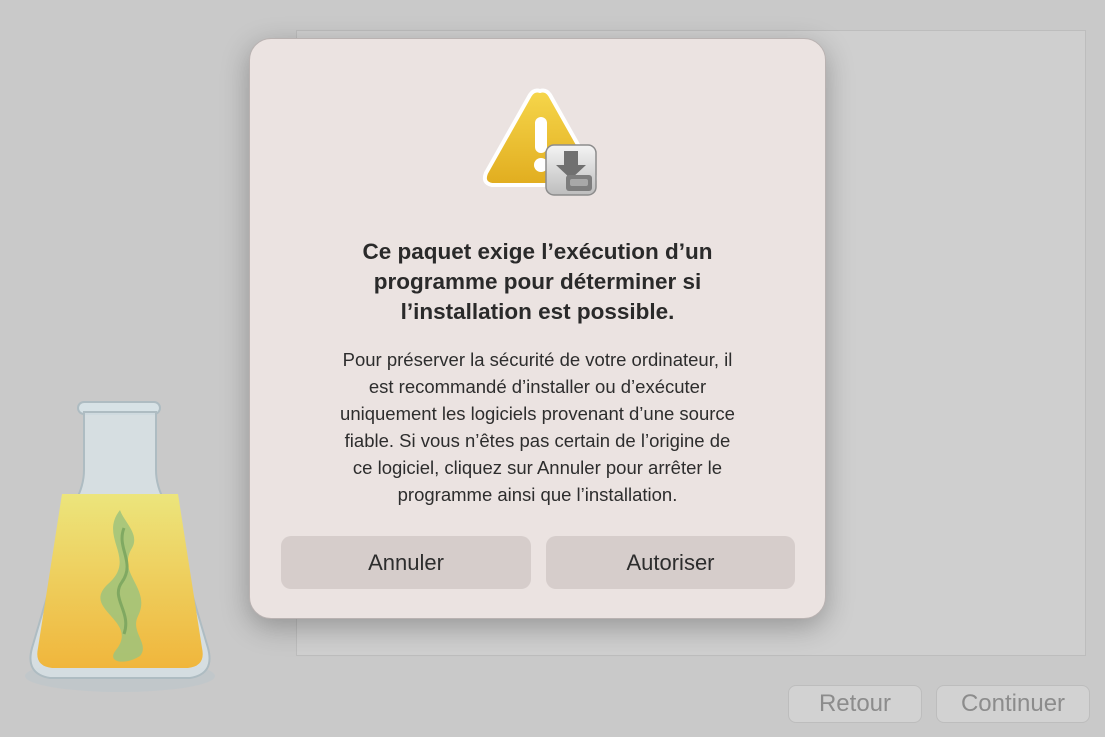 The width and height of the screenshot is (1105, 737). What do you see at coordinates (670, 562) in the screenshot?
I see `allow-button: Autoriser` at bounding box center [670, 562].